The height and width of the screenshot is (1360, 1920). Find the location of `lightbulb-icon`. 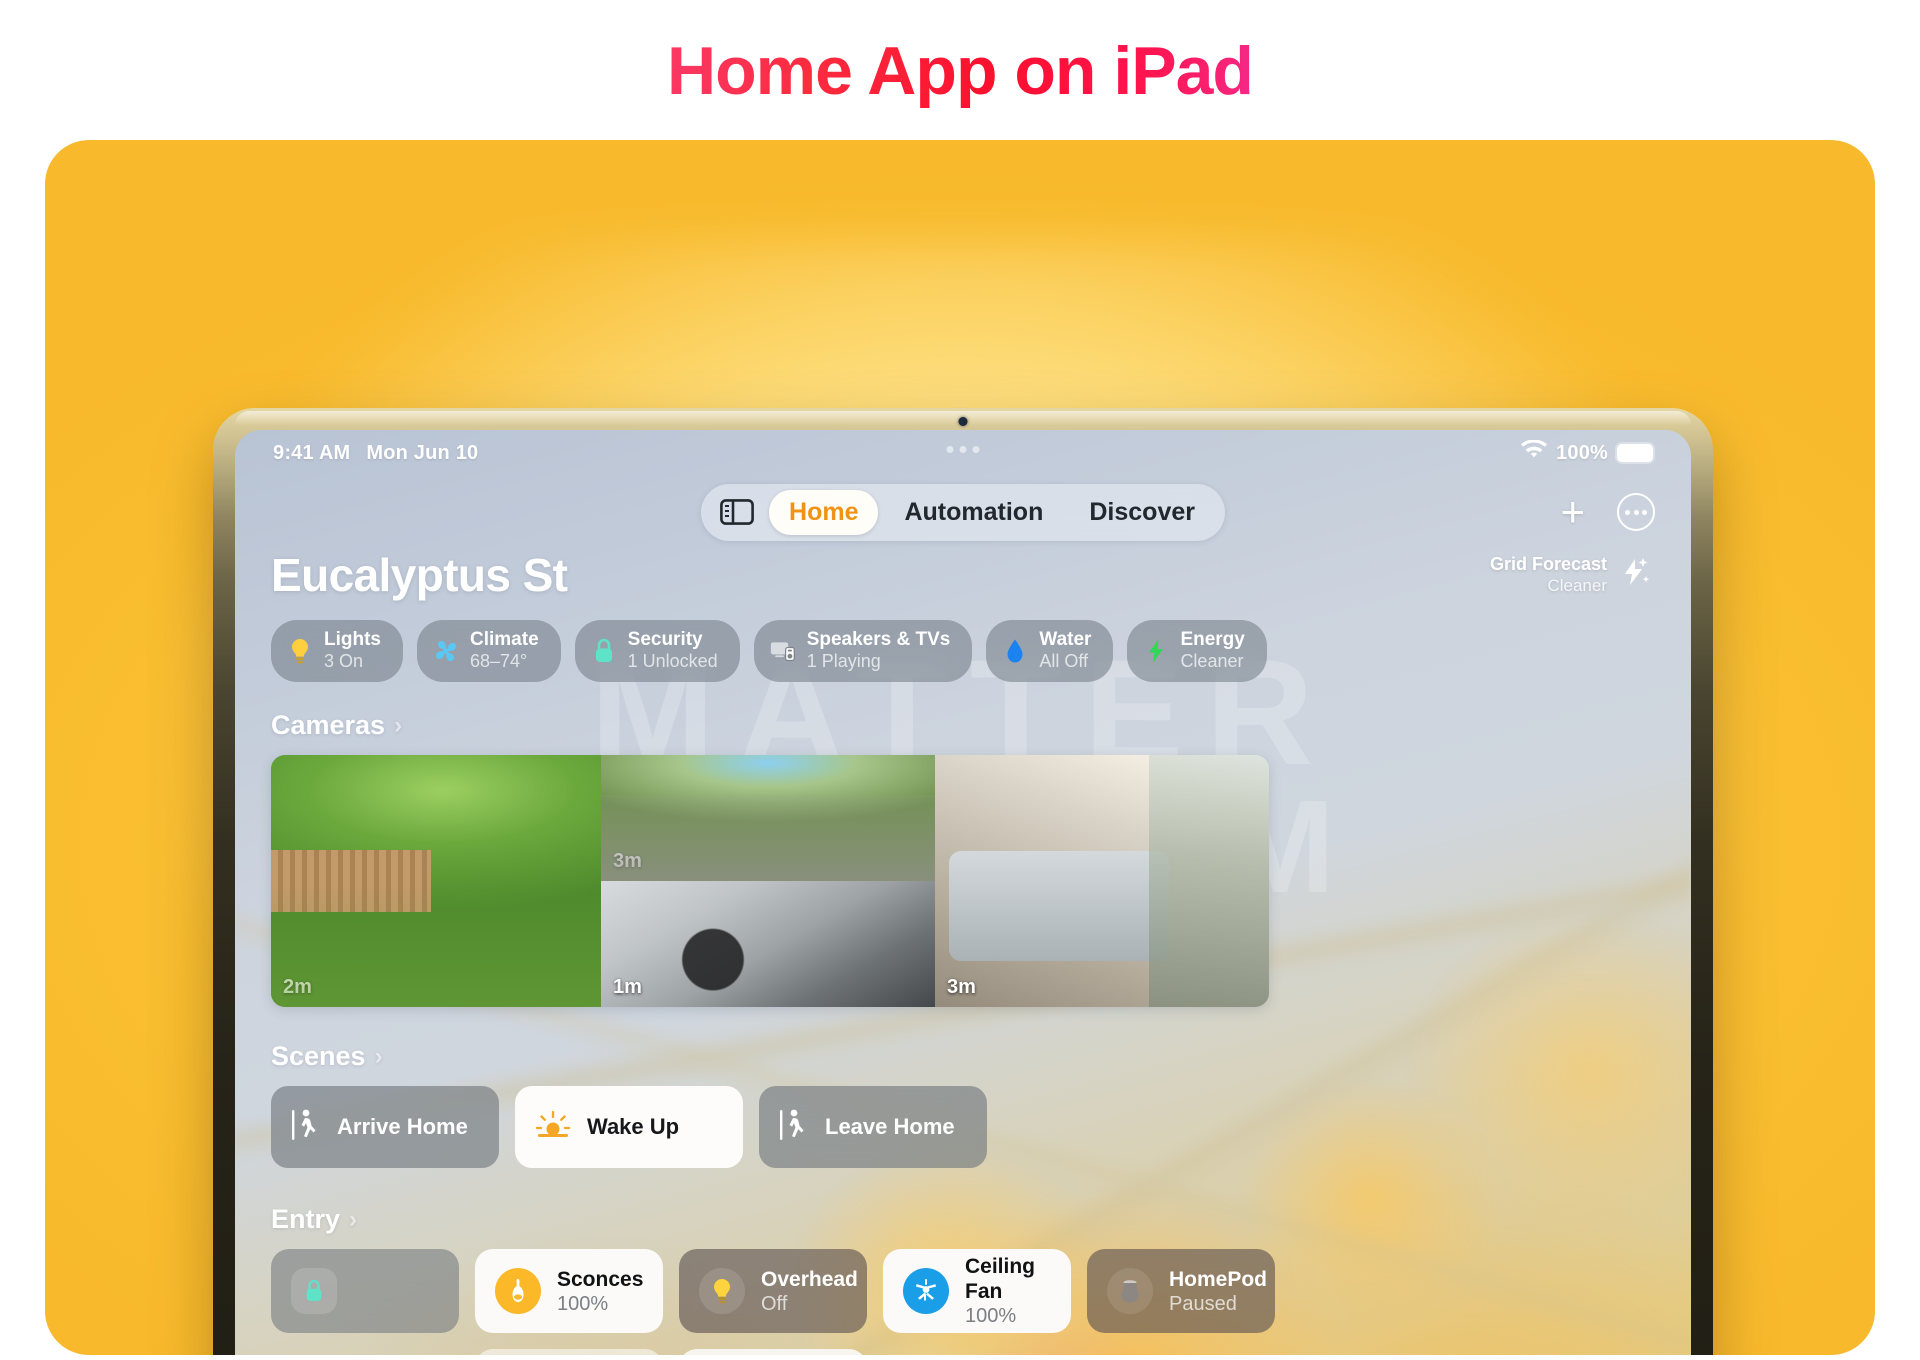

lightbulb-icon is located at coordinates (300, 651).